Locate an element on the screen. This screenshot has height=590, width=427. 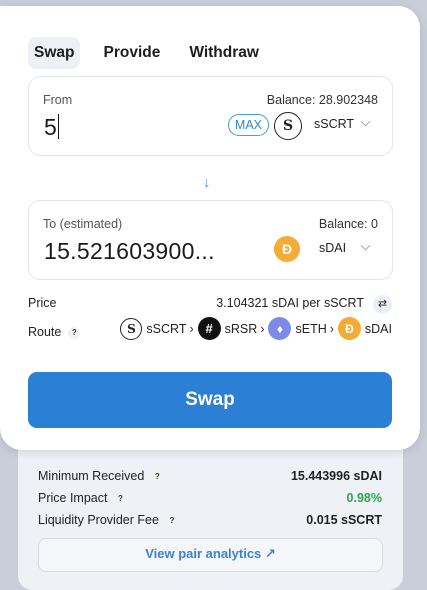
price-row: Price 3.104321 sDAI per sSCRT ⇄ is located at coordinates (210, 304).